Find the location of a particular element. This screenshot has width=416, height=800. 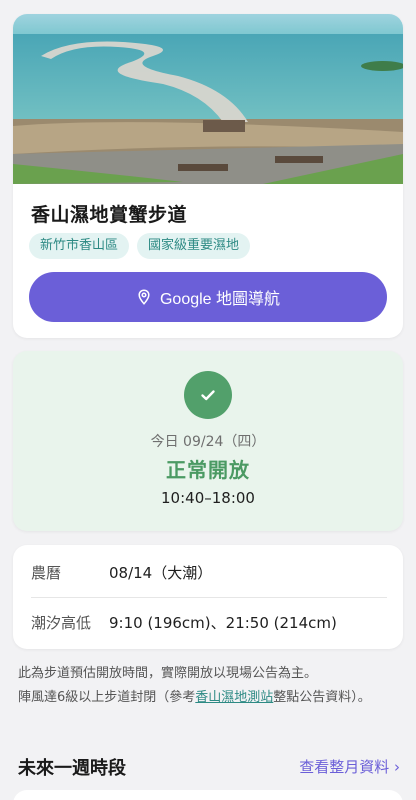

map-pin-icon is located at coordinates (144, 297).